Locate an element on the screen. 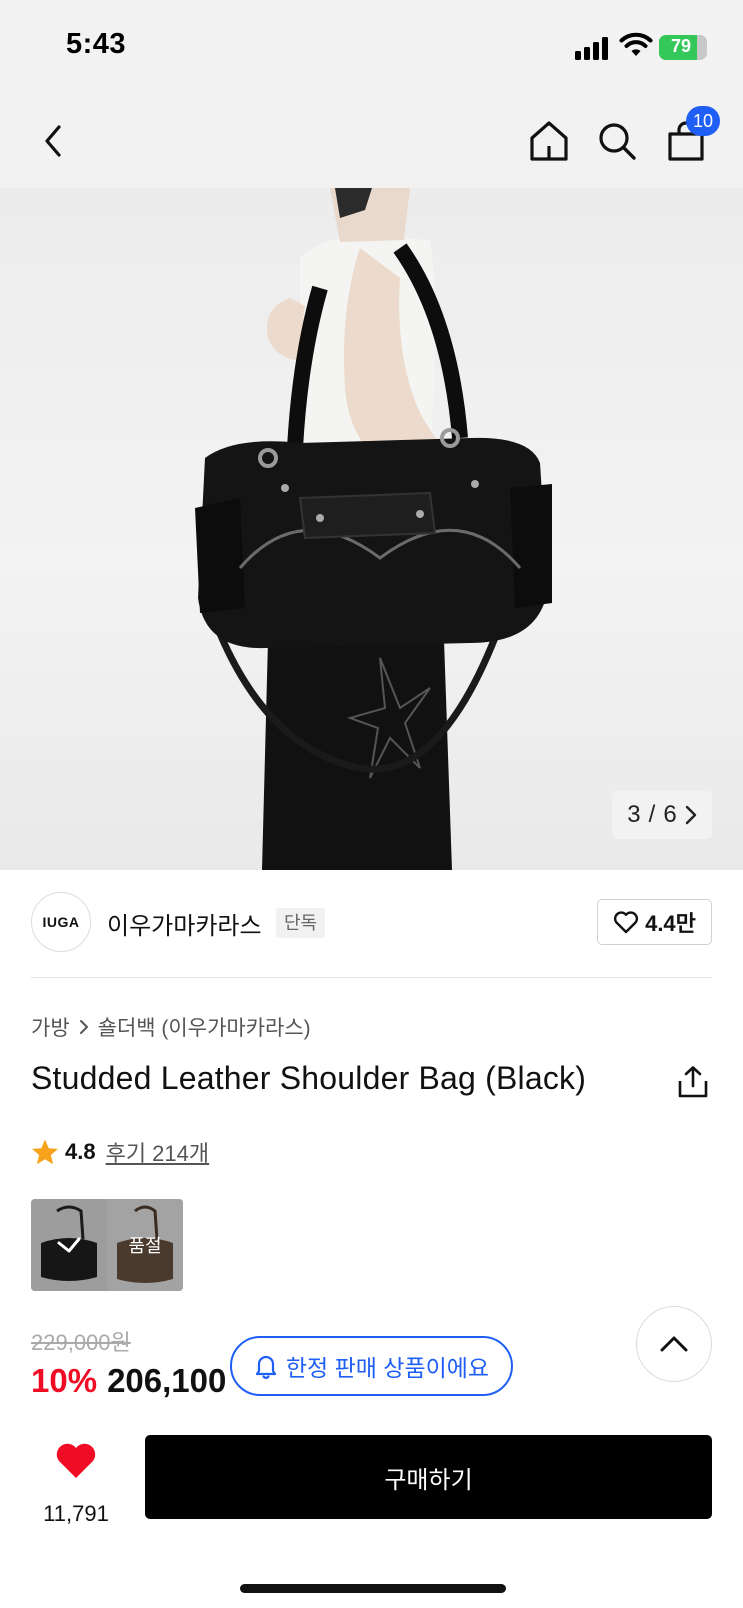  bell-icon is located at coordinates (265, 1367).